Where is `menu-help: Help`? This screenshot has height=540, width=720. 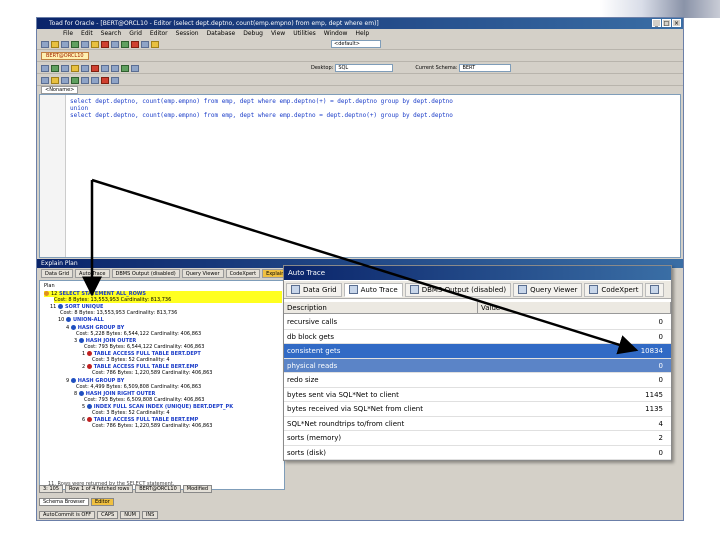
menu-help: Help is located at coordinates (362, 33).